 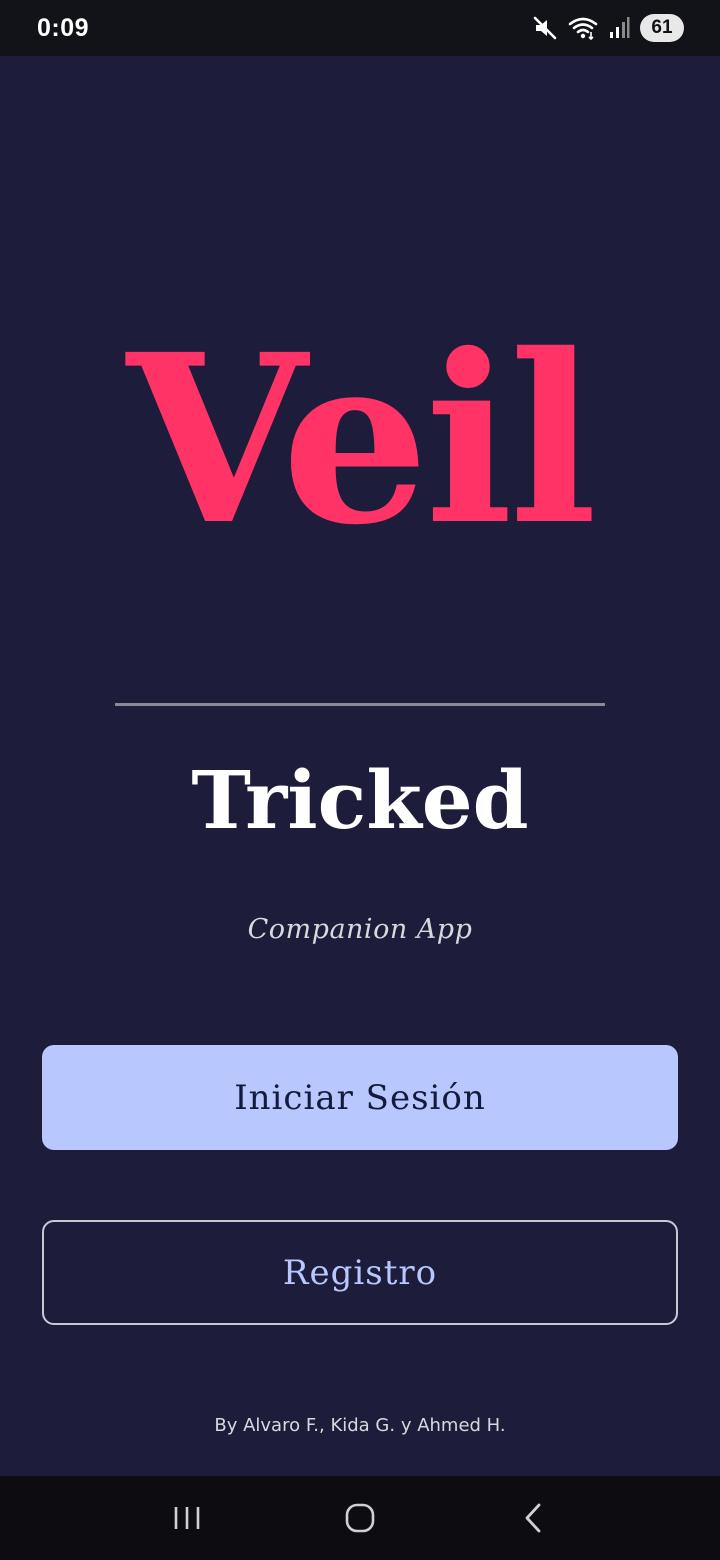 I want to click on status-icons: 61, so click(x=608, y=28).